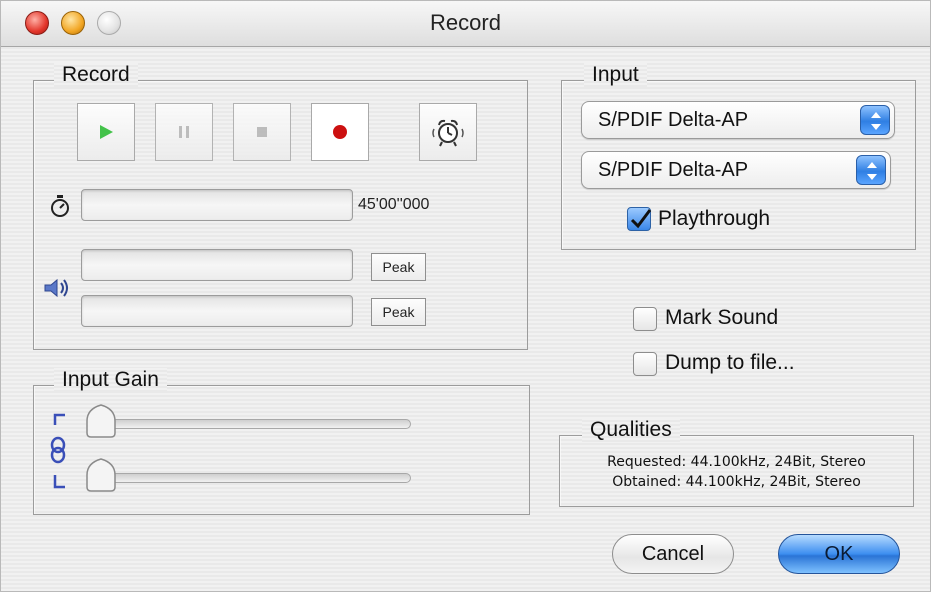 This screenshot has width=931, height=592. I want to click on mark-sound-checkbox, so click(645, 319).